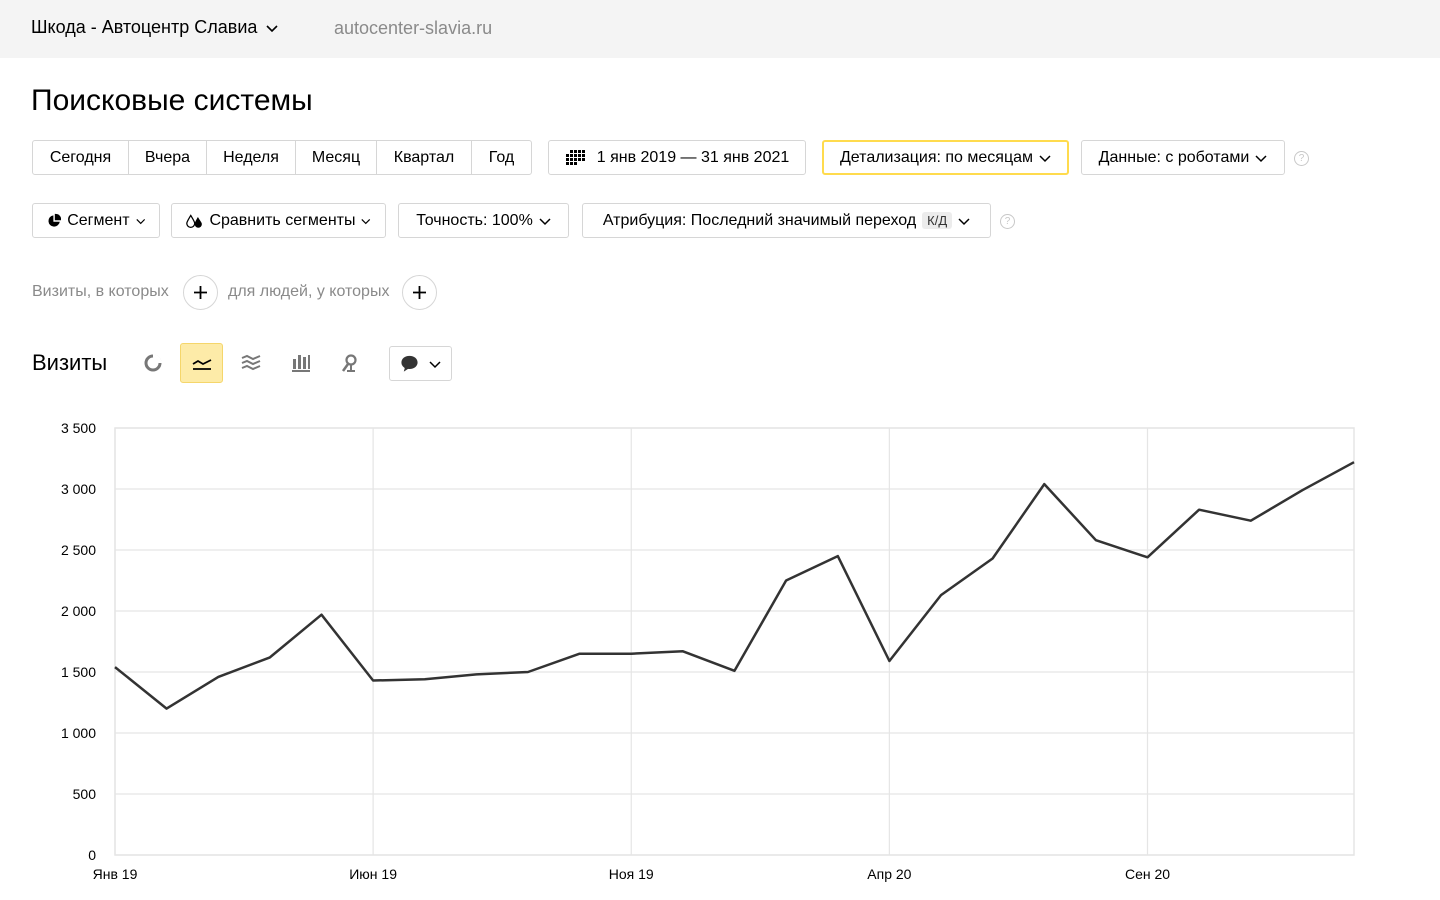  I want to click on y-tick-label: 2 000, so click(78, 611).